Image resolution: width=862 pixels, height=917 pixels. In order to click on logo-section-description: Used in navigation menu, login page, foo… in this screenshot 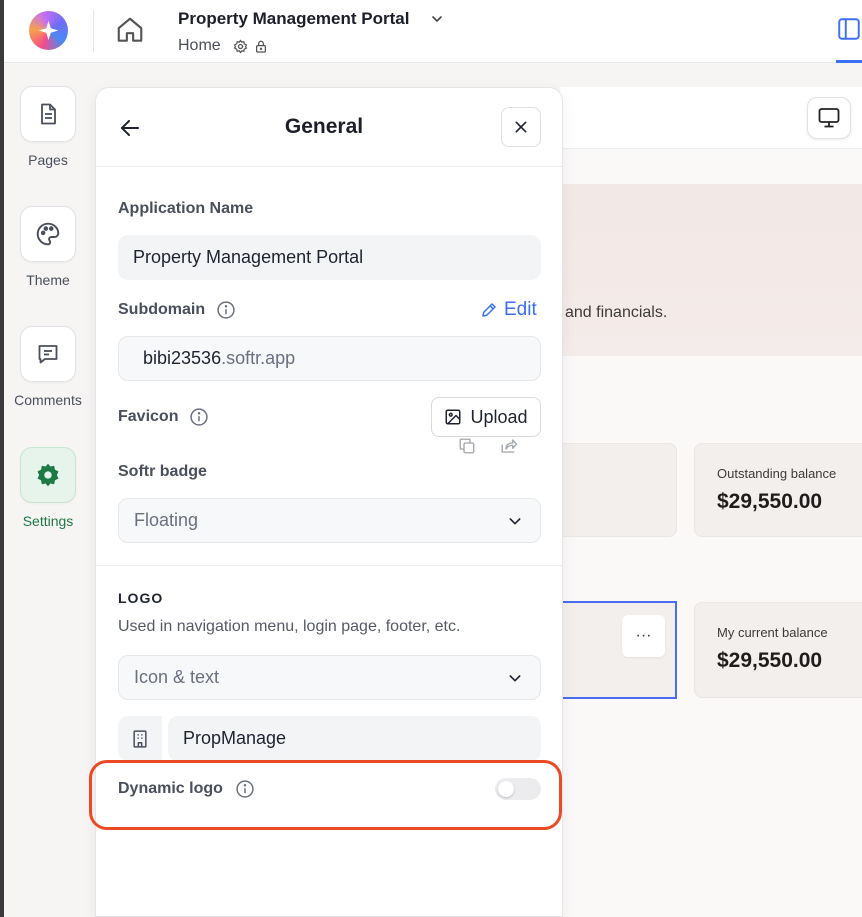, I will do `click(289, 626)`.